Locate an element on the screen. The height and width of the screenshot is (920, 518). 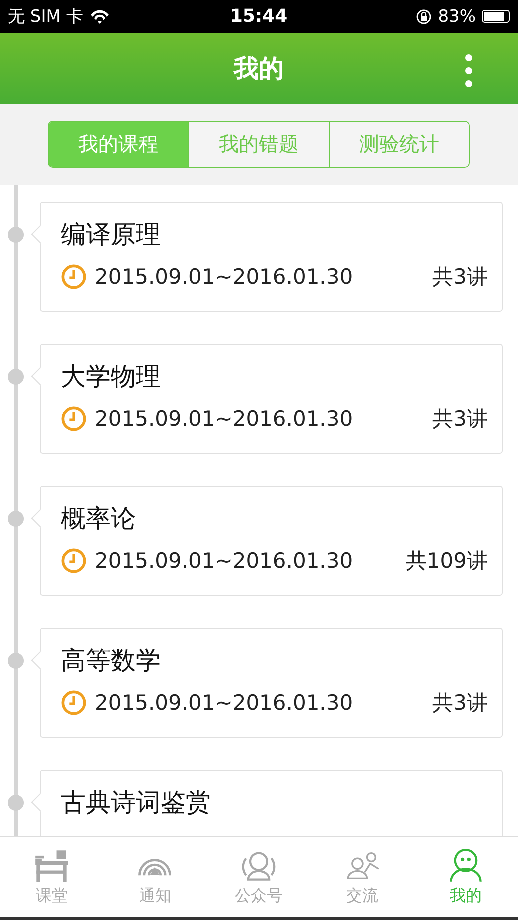
course-card: 古典诗词鉴赏 is located at coordinates (271, 803).